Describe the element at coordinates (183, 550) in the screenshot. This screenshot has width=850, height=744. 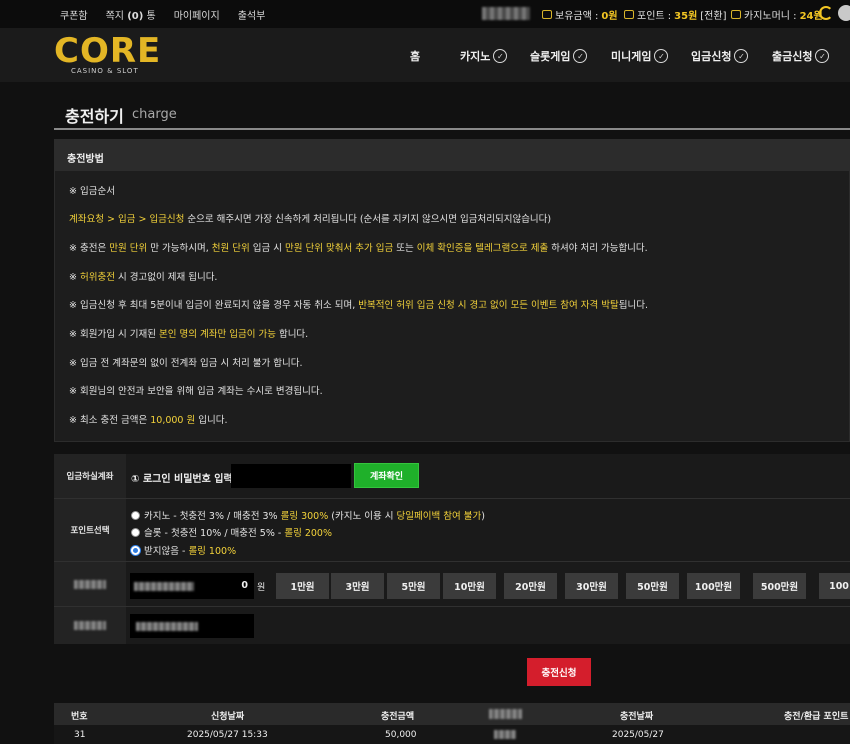
I see `point-option-2: 받지않음 - 롤링 100%` at that location.